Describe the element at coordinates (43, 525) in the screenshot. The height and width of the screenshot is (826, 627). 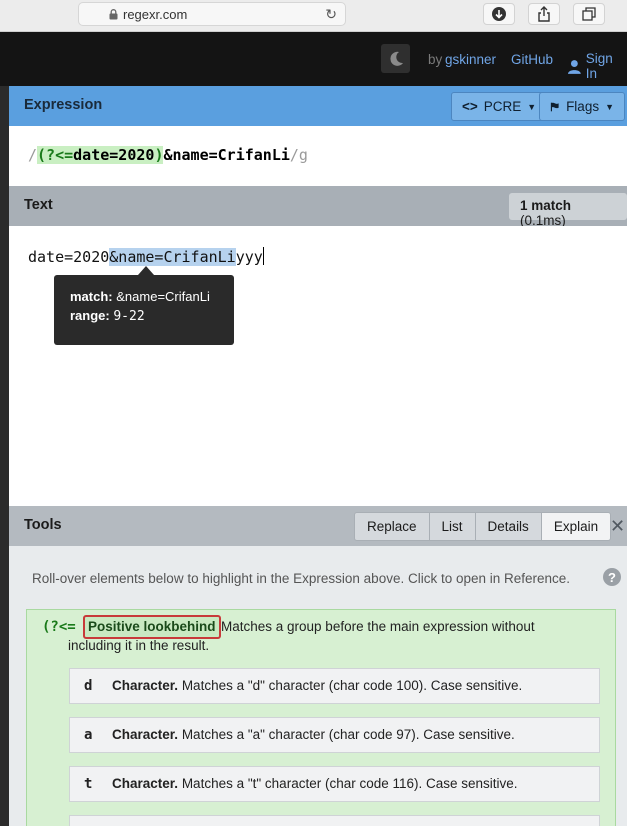
I see `tools-title: Tools` at that location.